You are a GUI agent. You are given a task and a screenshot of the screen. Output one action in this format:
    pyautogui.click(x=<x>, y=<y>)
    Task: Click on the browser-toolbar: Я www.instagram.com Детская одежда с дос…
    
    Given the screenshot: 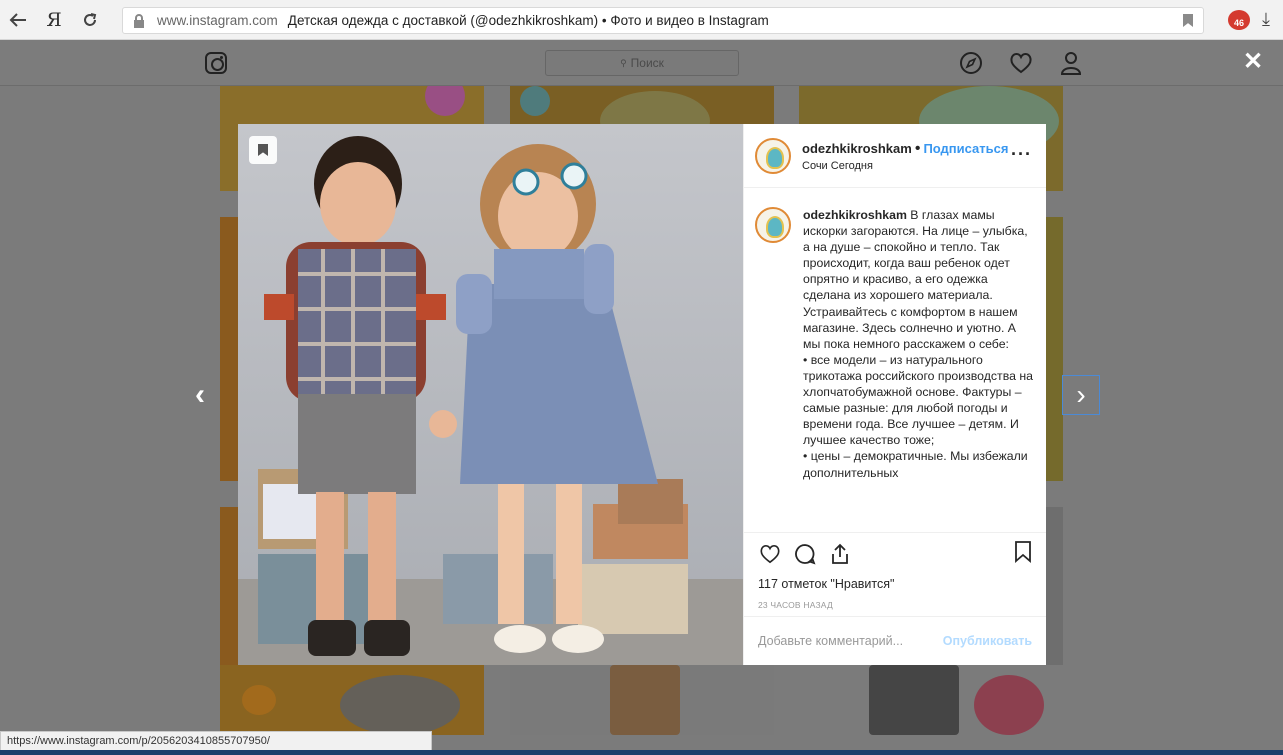 What is the action you would take?
    pyautogui.click(x=641, y=20)
    